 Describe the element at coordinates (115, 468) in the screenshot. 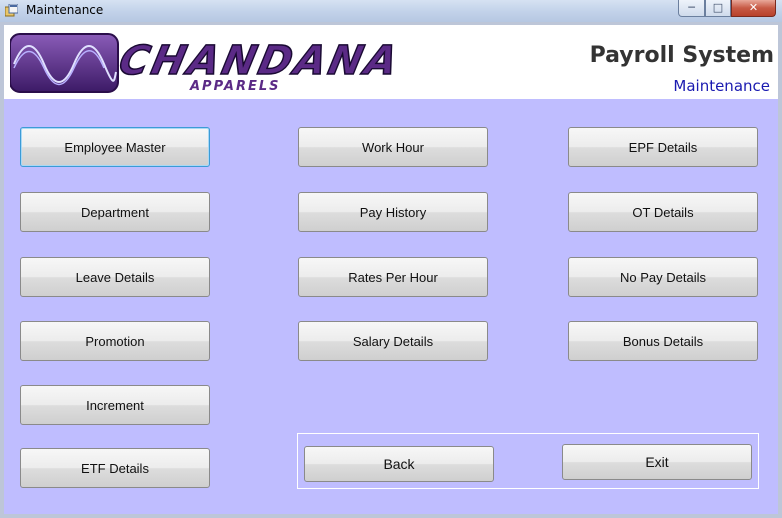

I see `etf-details-button: ETF Details` at that location.